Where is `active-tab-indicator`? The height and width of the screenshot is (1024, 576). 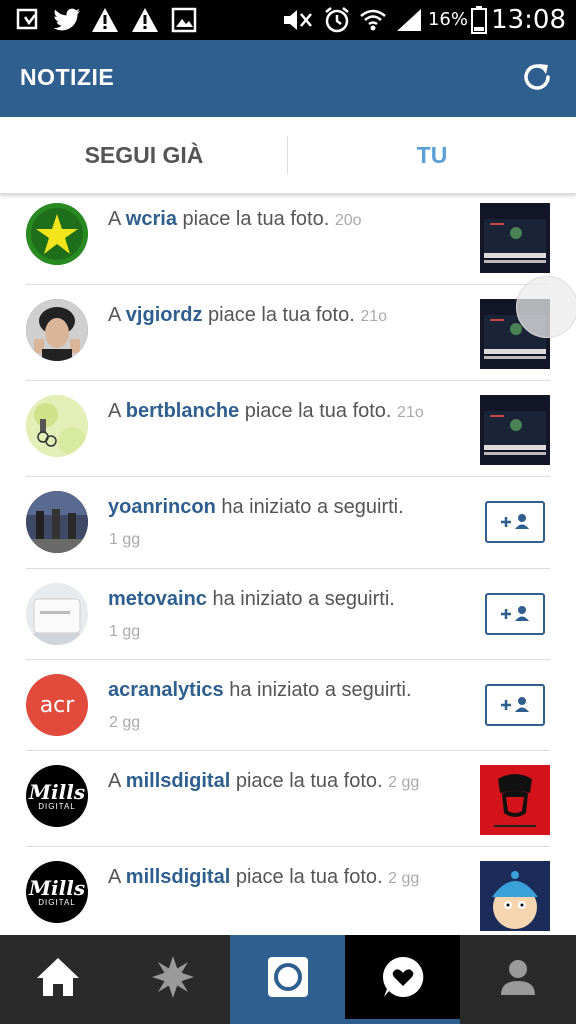
active-tab-indicator is located at coordinates (402, 1021).